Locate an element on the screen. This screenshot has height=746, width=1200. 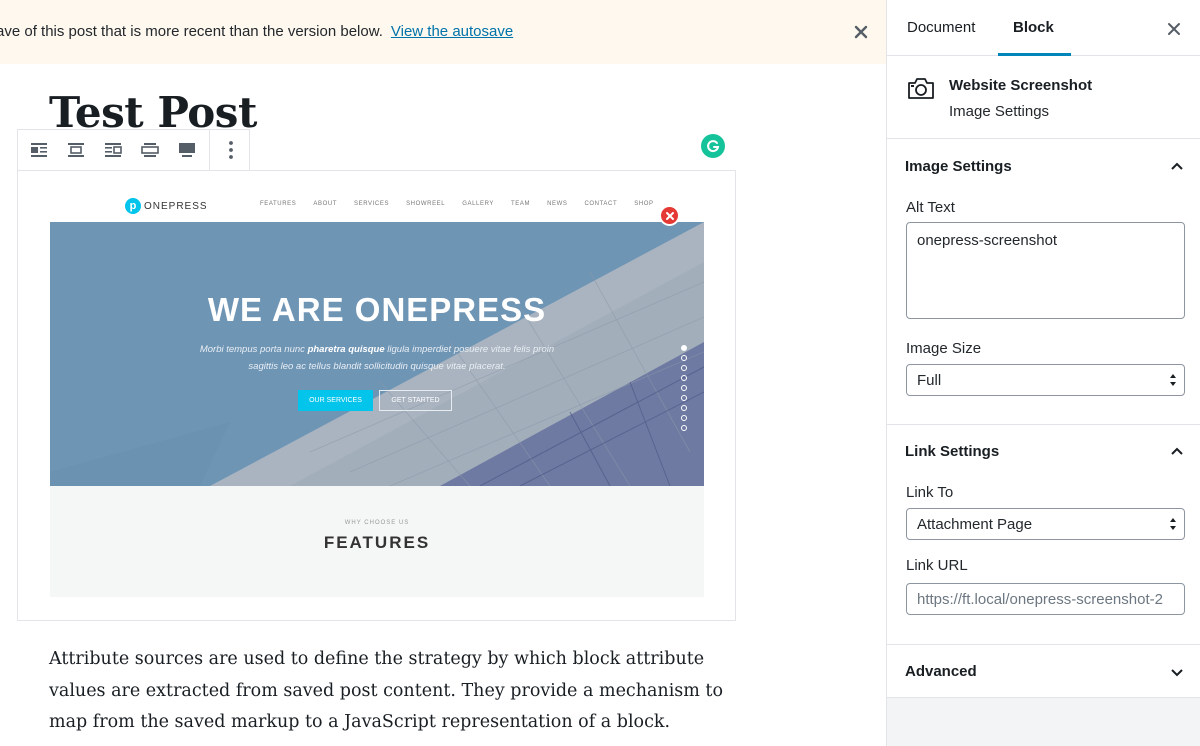
alt-text-label: Alt Text is located at coordinates (930, 207).